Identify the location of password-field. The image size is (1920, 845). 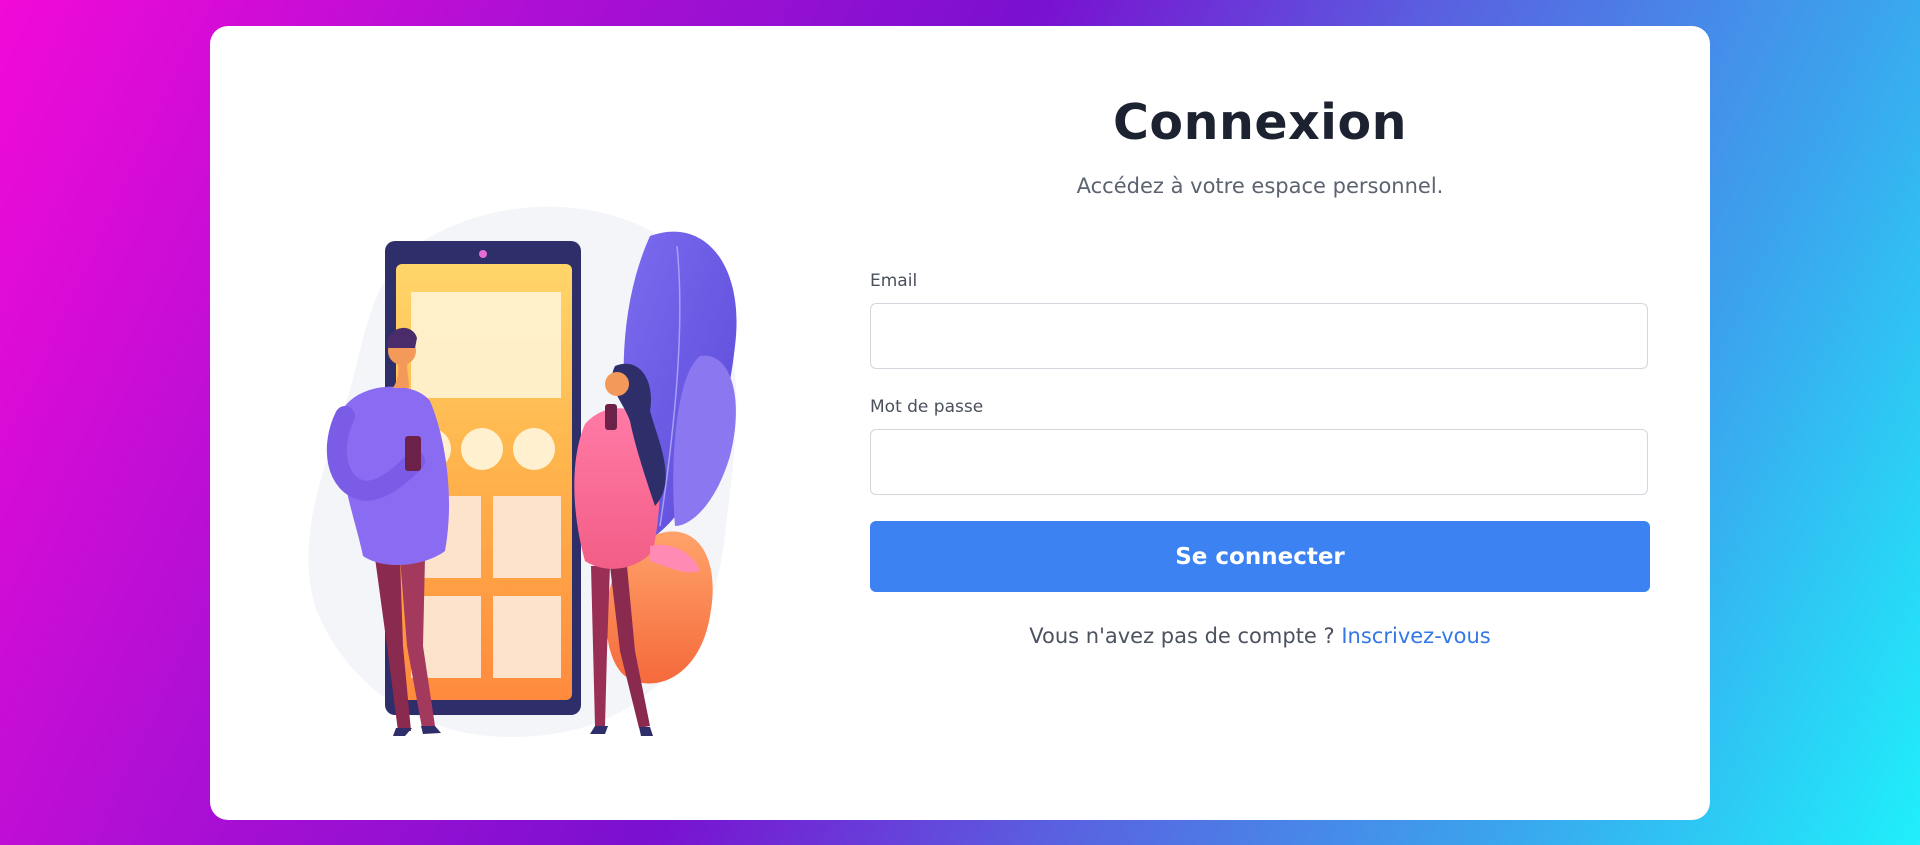
(1259, 462).